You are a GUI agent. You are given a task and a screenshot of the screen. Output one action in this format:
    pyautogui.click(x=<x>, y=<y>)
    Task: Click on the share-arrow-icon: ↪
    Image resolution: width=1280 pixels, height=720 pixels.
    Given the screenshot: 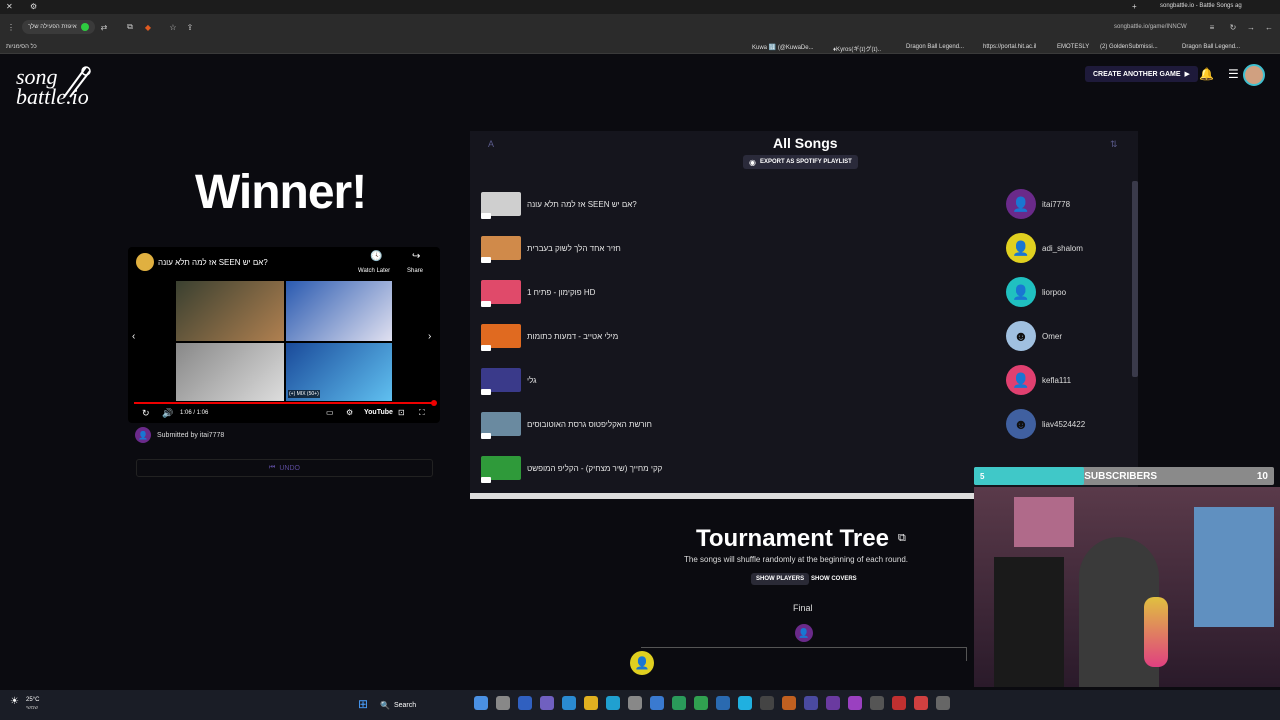 What is the action you would take?
    pyautogui.click(x=416, y=256)
    